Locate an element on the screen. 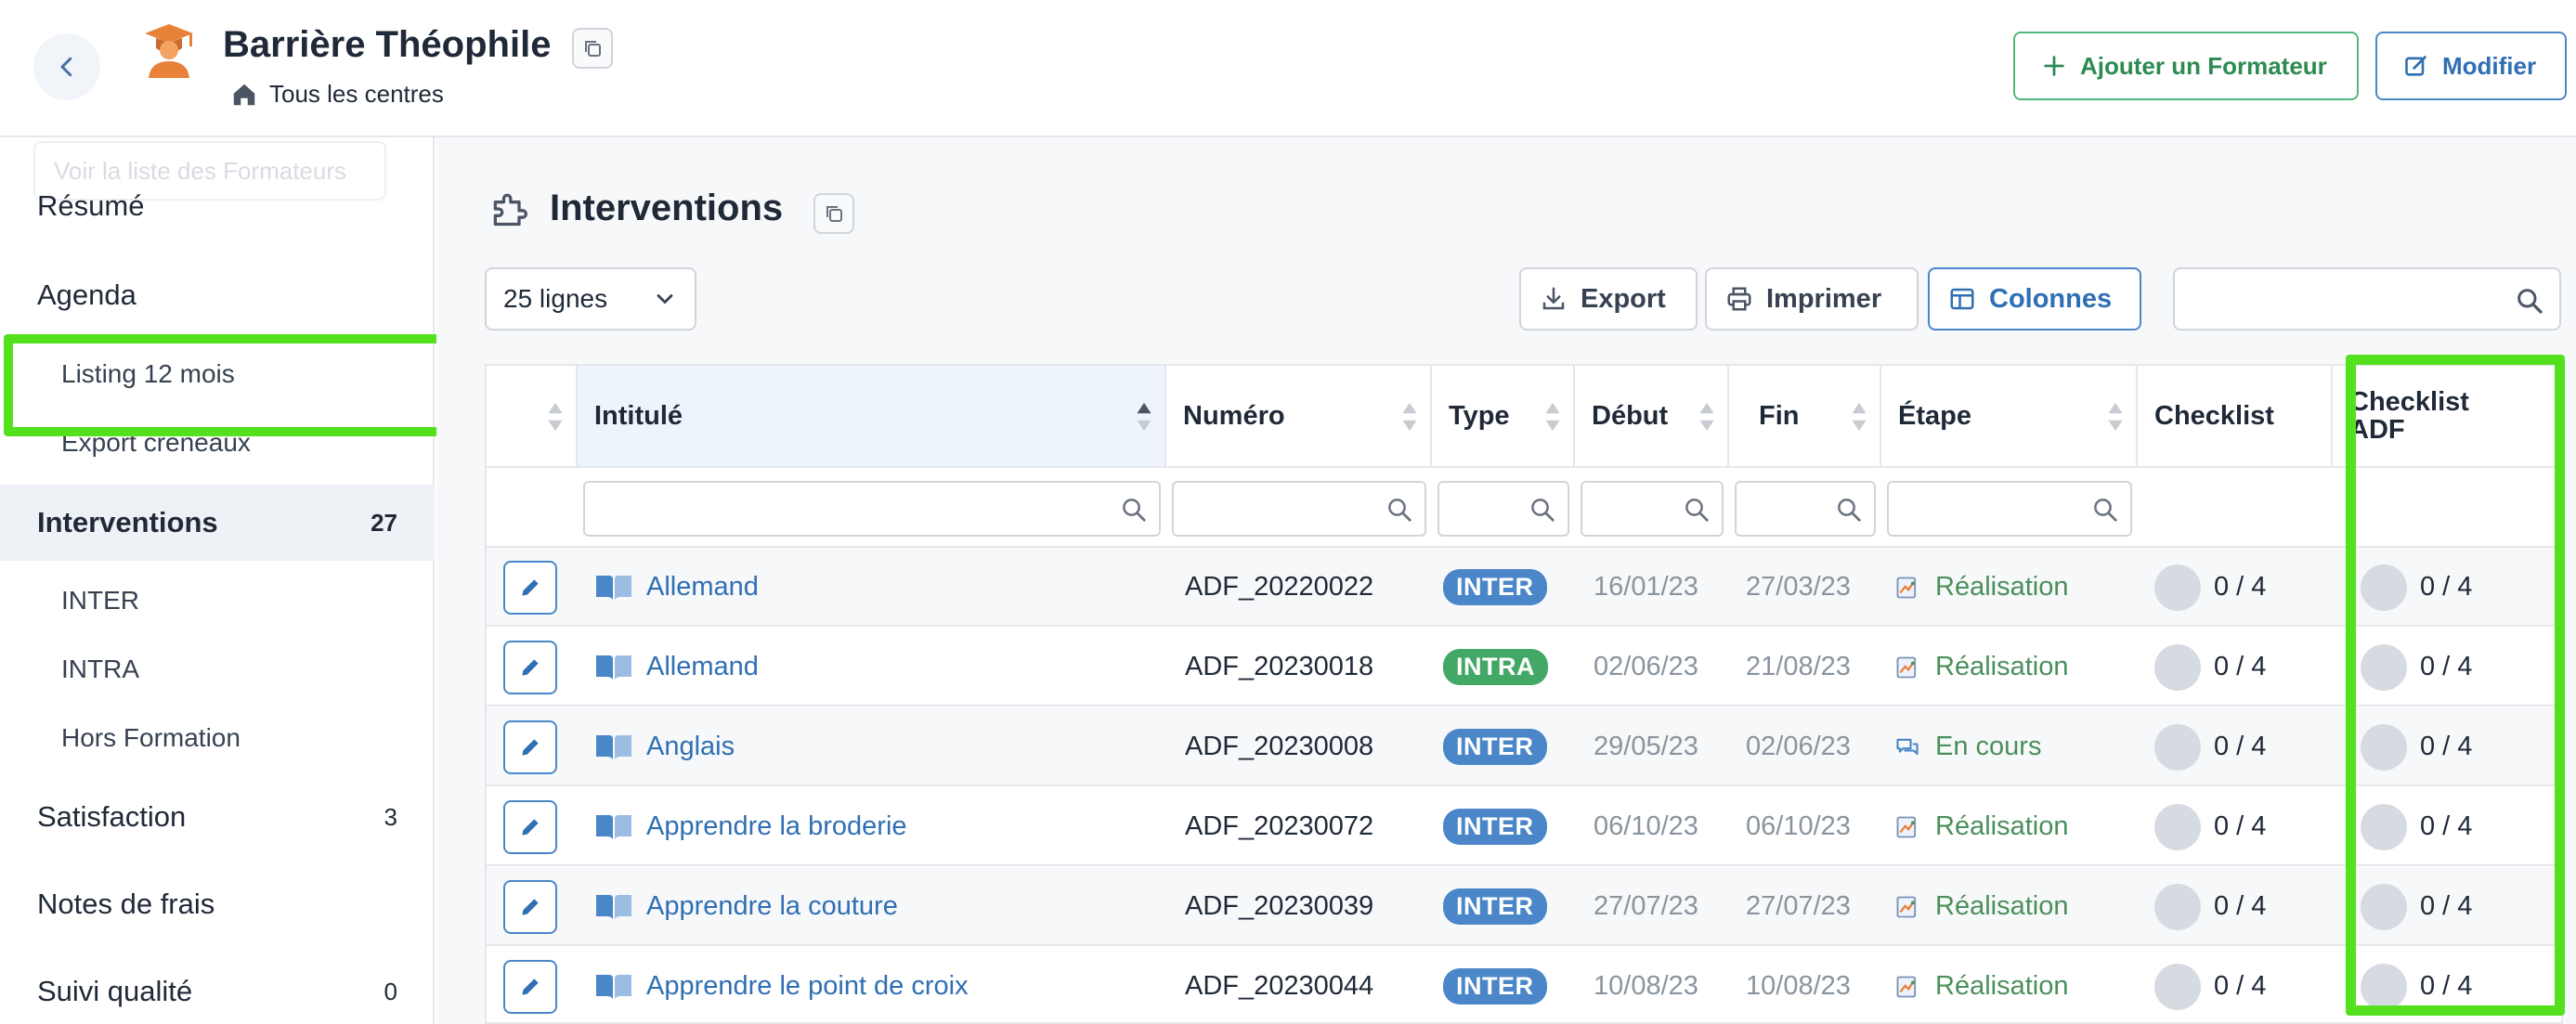 The image size is (2576, 1024). cell-intitule: Anglais is located at coordinates (664, 746).